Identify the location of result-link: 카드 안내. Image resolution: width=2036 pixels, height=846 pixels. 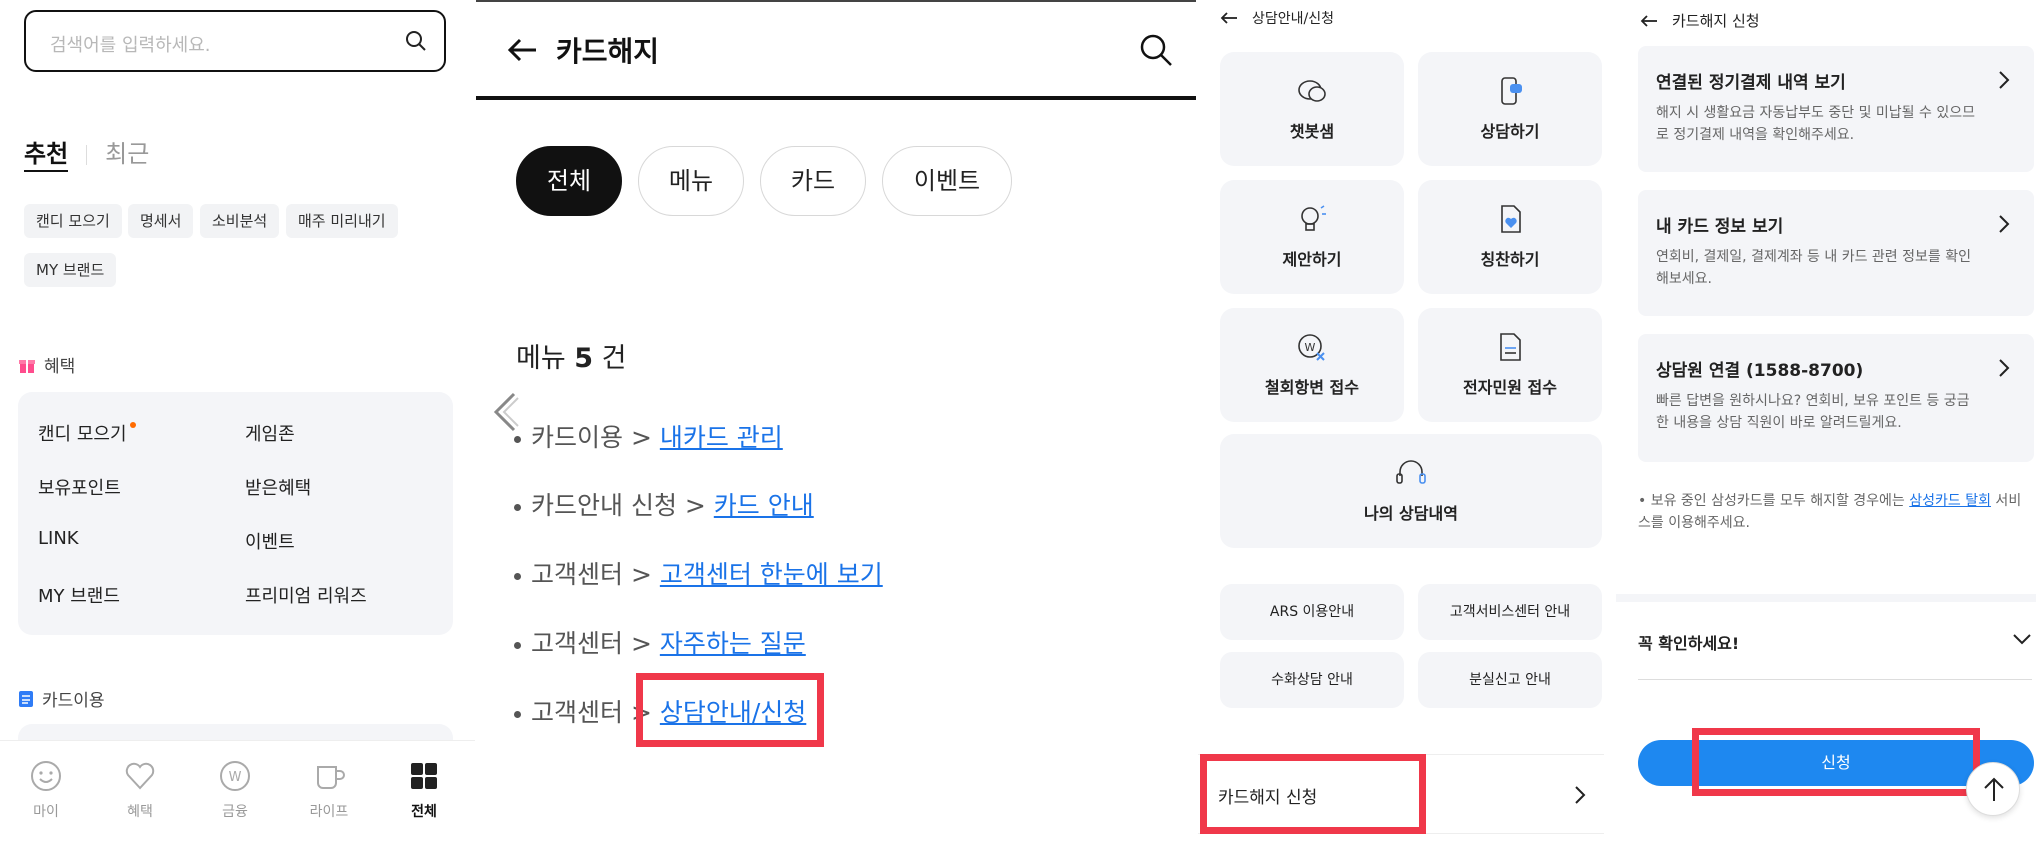
(764, 505).